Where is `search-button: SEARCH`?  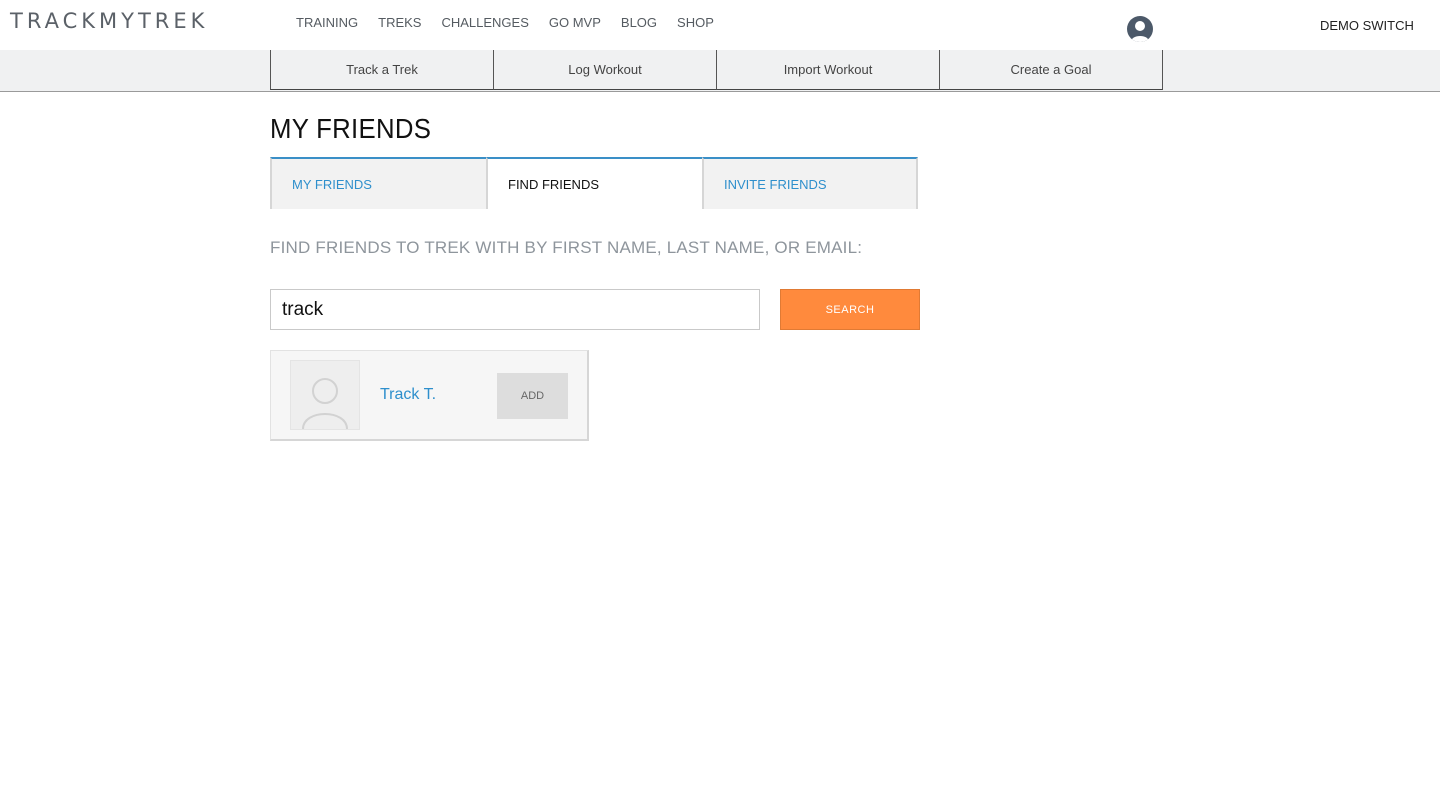
search-button: SEARCH is located at coordinates (850, 309).